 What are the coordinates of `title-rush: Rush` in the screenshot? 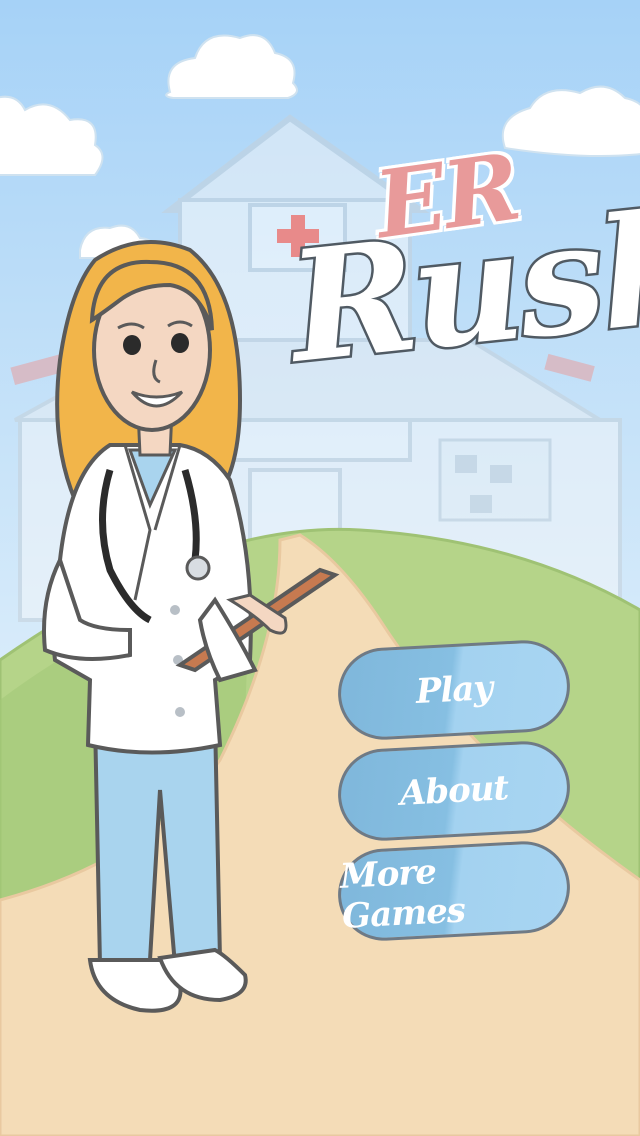 It's located at (459, 286).